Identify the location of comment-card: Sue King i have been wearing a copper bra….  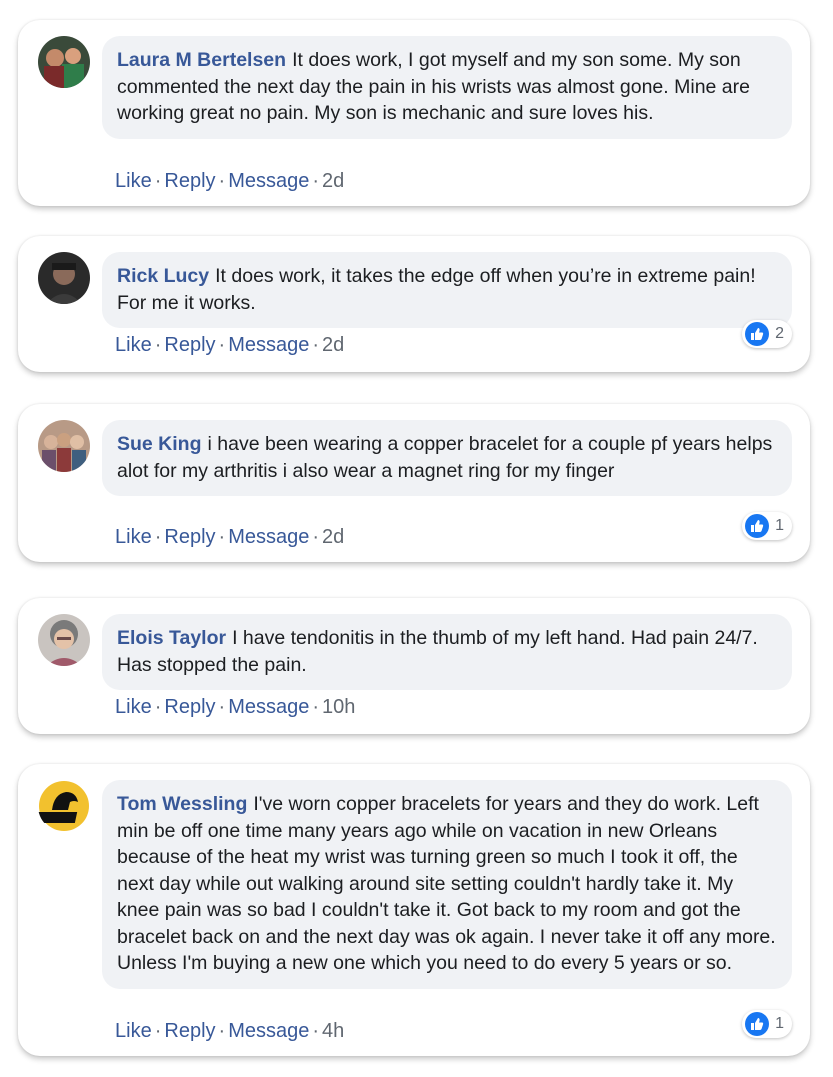
(414, 483).